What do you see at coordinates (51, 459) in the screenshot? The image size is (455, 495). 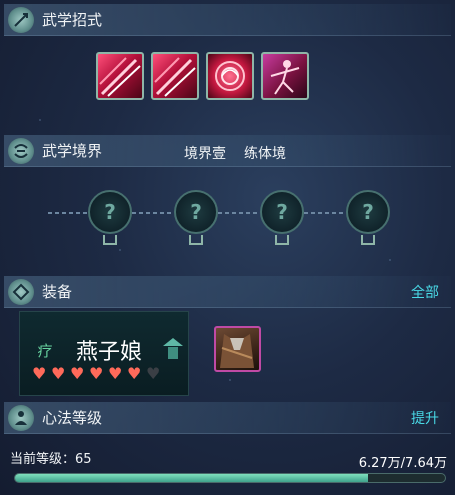 I see `current-level: 当前等级：65` at bounding box center [51, 459].